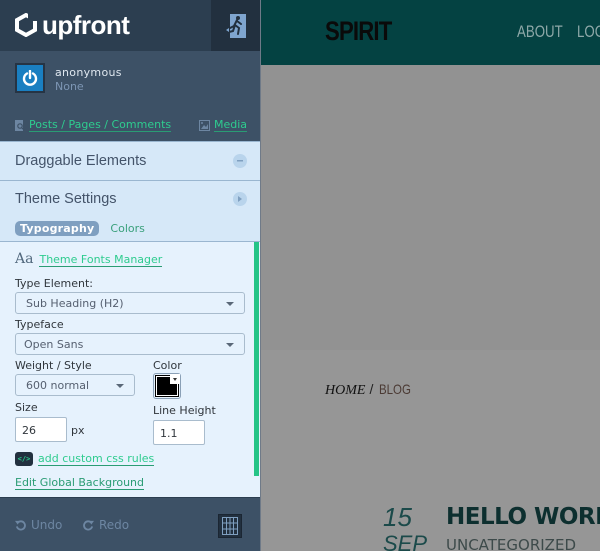 Image resolution: width=600 pixels, height=551 pixels. Describe the element at coordinates (24, 459) in the screenshot. I see `code-icon: </>` at that location.